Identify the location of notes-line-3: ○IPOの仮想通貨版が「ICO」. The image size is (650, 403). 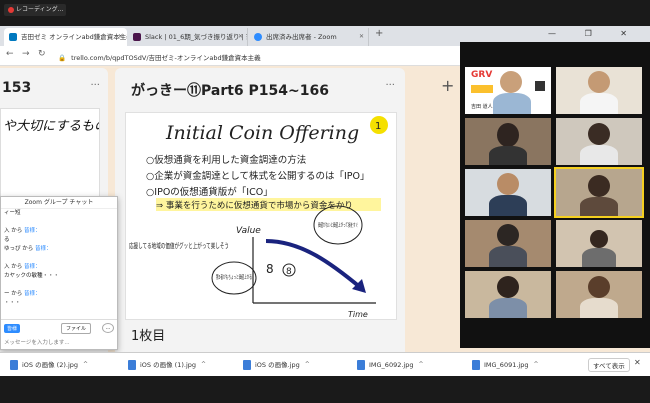
(209, 192).